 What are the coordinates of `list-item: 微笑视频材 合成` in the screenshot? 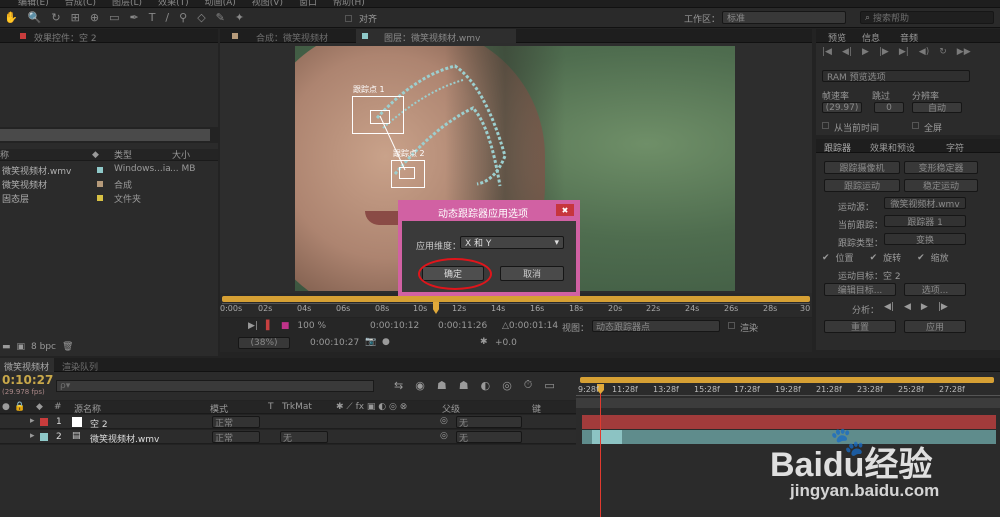 It's located at (109, 185).